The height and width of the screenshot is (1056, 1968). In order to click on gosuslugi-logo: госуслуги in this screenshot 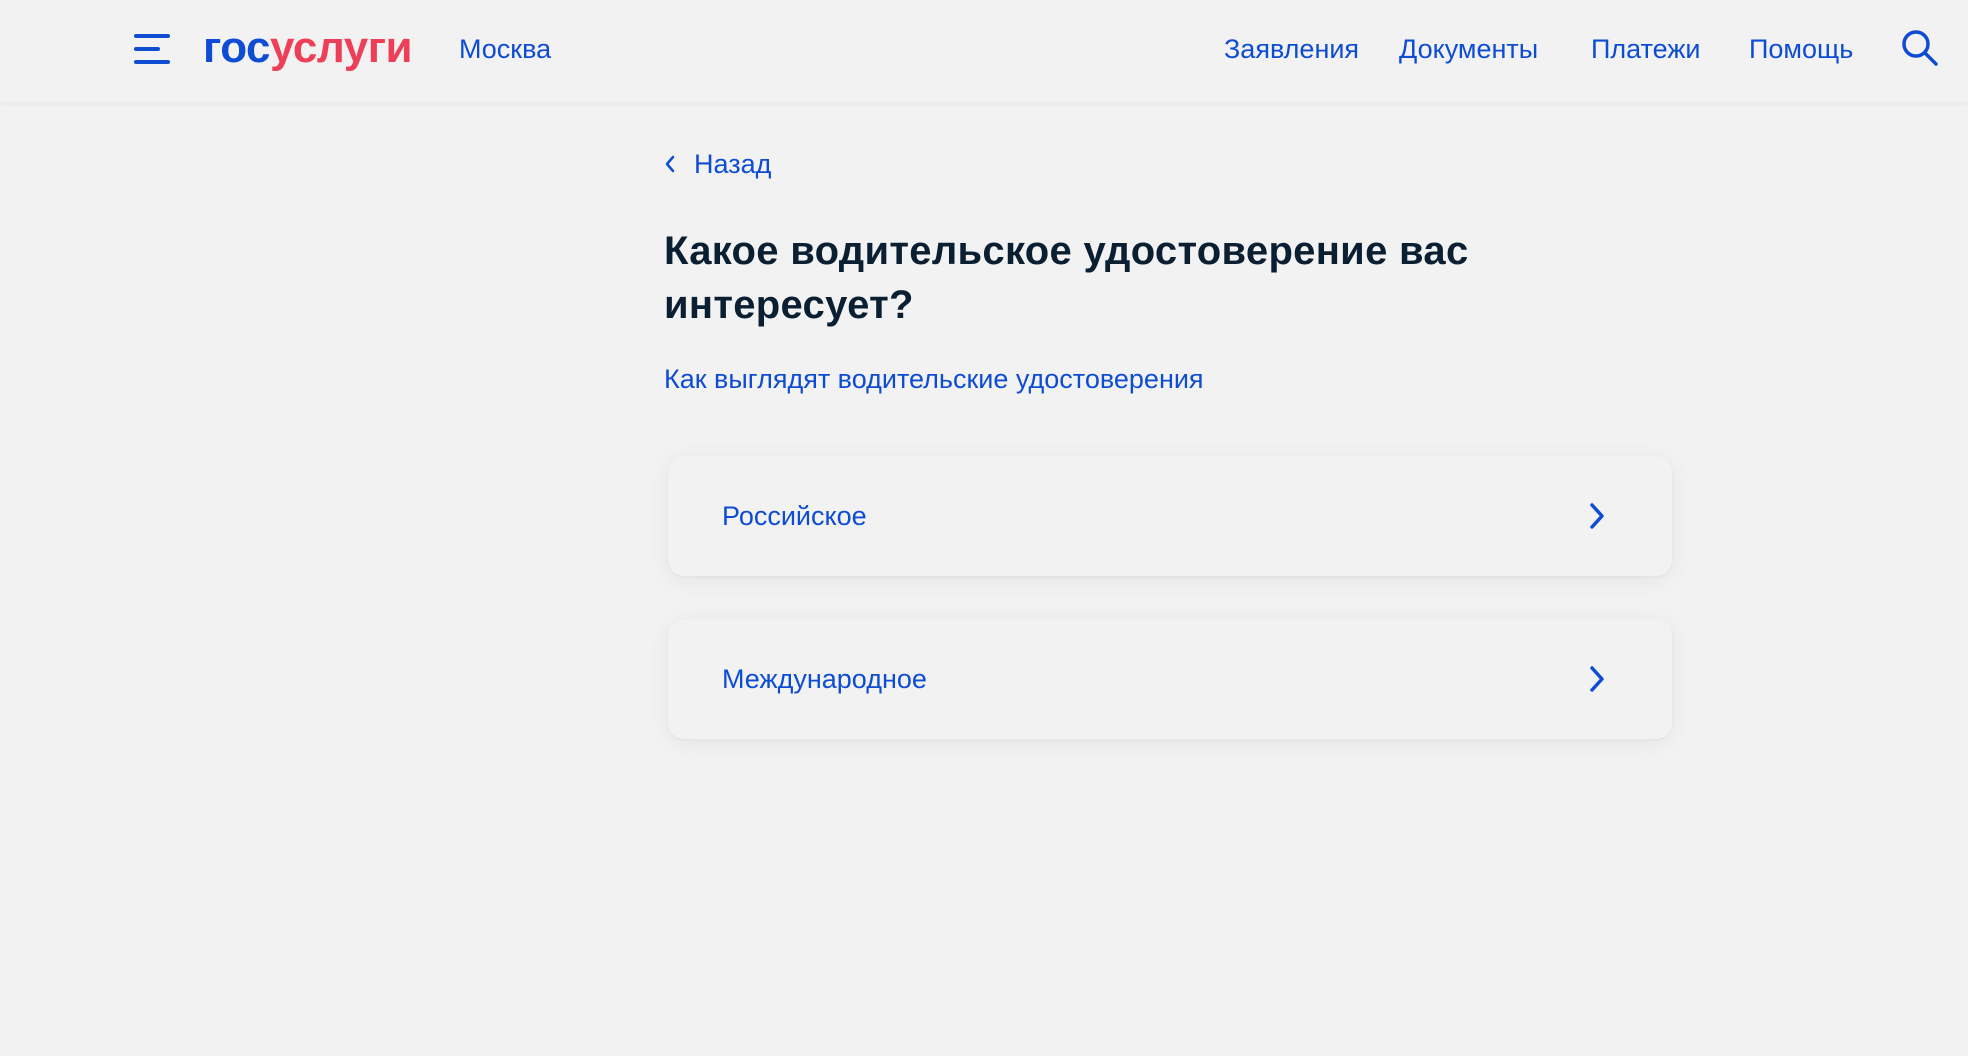, I will do `click(308, 48)`.